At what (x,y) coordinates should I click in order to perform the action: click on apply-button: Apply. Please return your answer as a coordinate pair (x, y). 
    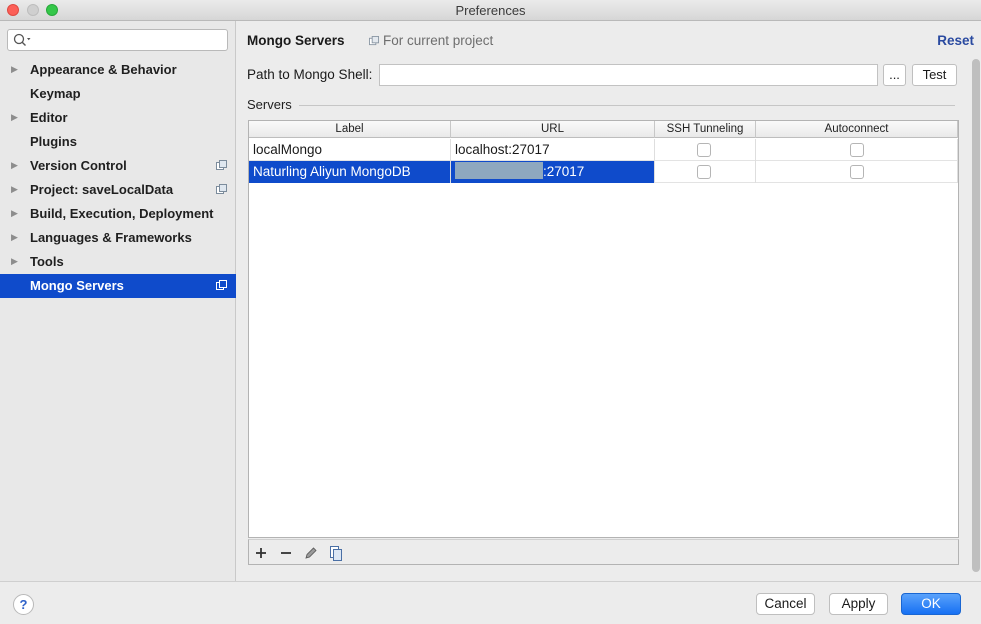
    Looking at the image, I should click on (858, 604).